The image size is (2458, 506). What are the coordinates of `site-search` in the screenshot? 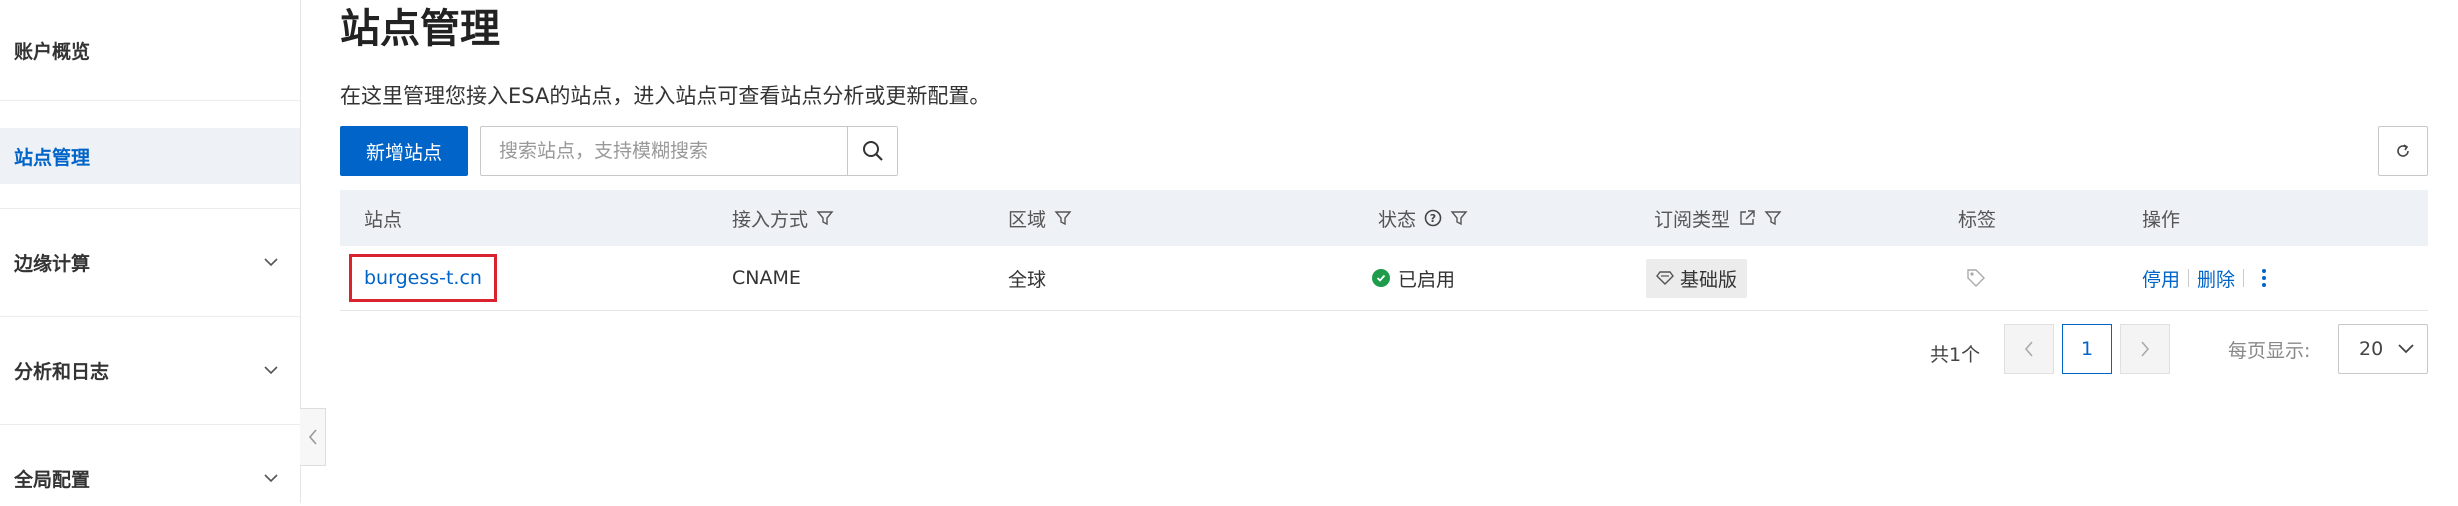 It's located at (689, 151).